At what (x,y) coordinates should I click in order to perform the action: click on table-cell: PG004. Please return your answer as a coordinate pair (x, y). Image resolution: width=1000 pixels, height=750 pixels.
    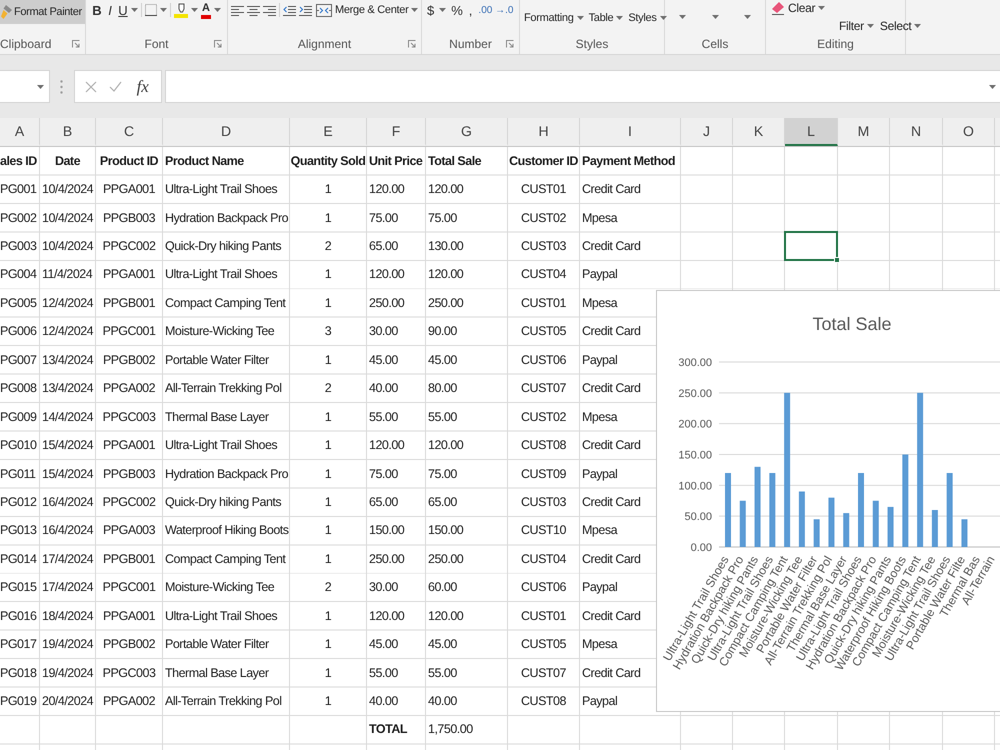
    Looking at the image, I should click on (18, 274).